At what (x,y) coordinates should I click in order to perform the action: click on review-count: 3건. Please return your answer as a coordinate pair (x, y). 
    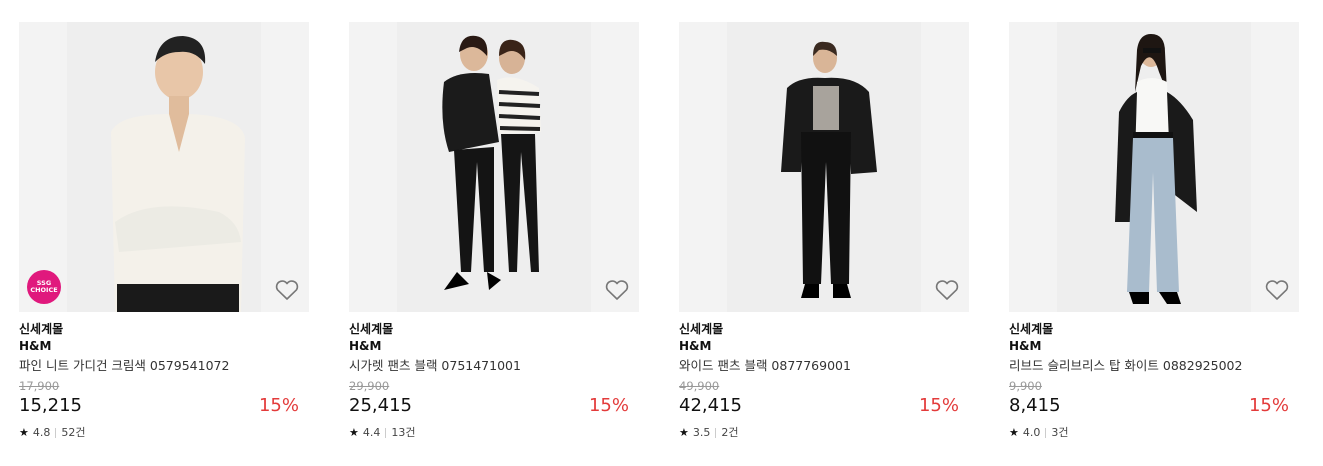
    Looking at the image, I should click on (1060, 432).